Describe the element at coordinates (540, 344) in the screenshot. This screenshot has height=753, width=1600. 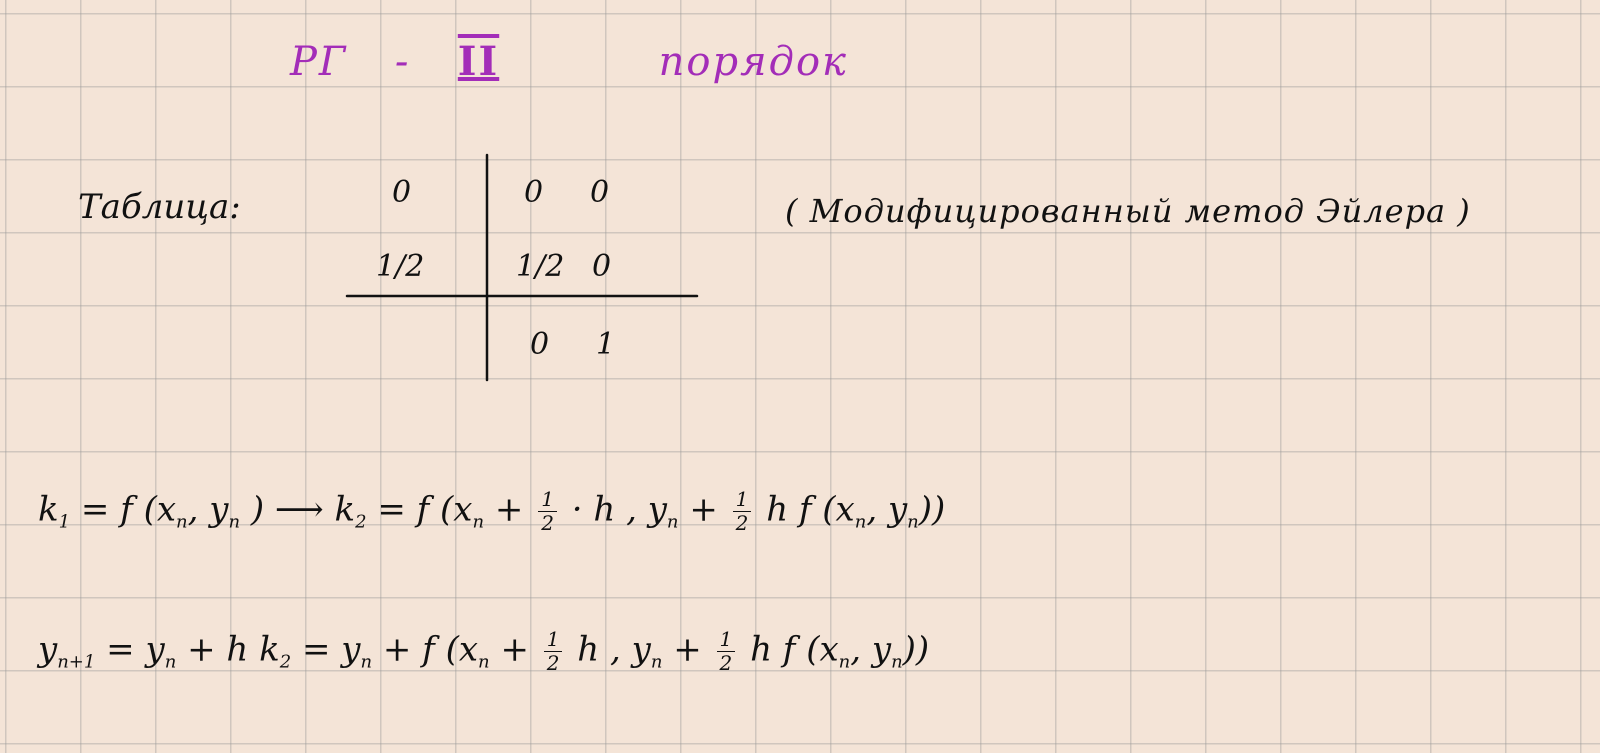
I see `tableau-b1: 0` at that location.